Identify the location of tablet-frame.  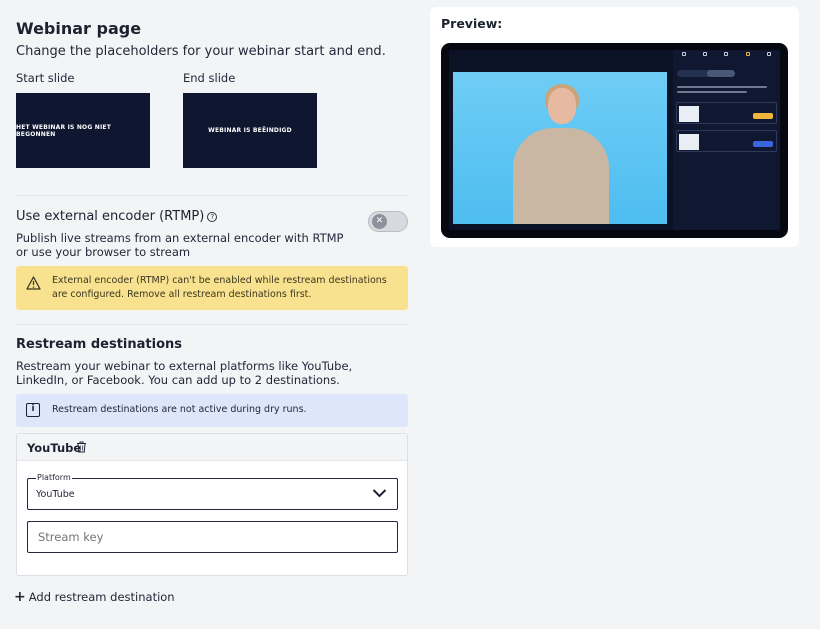
(614, 140).